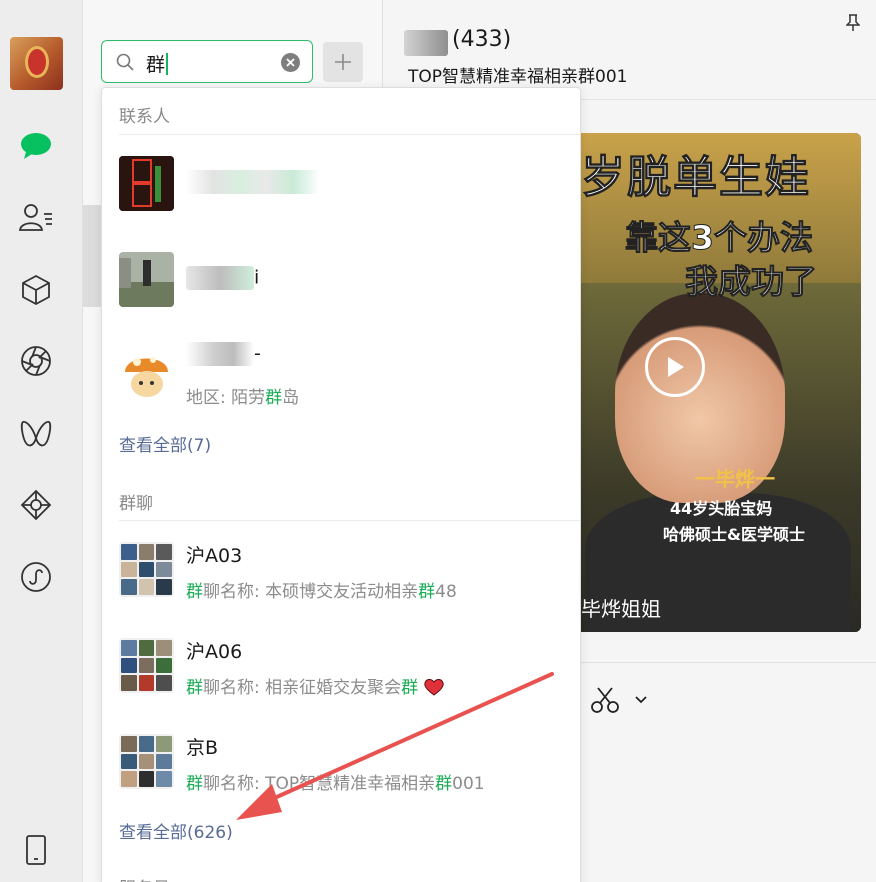 This screenshot has width=876, height=882. What do you see at coordinates (165, 443) in the screenshot?
I see `contacts-see-all-link: 查看全部(7)` at bounding box center [165, 443].